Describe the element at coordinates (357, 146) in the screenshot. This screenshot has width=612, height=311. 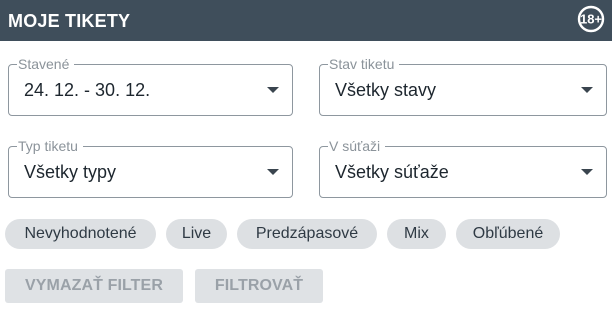
I see `v-sutazi-label: V súťaži` at that location.